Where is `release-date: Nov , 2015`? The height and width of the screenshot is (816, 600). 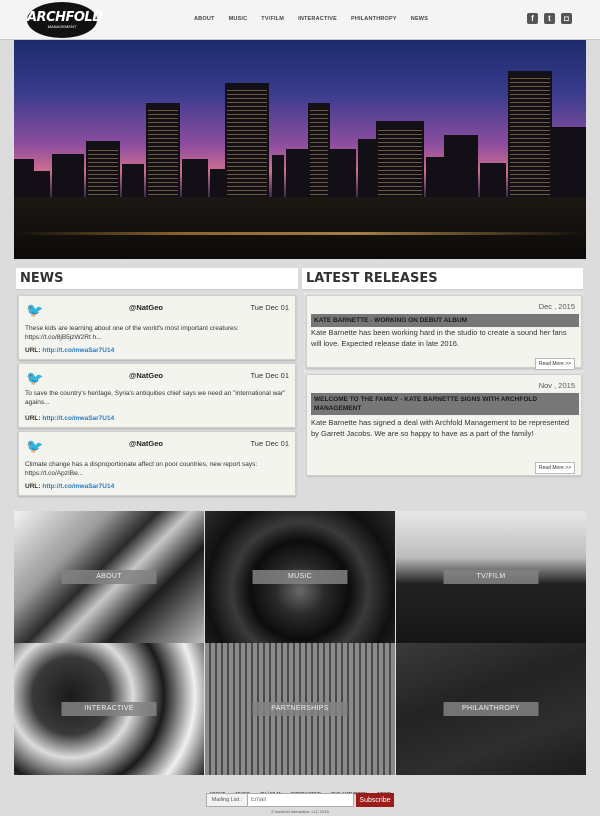 release-date: Nov , 2015 is located at coordinates (556, 385).